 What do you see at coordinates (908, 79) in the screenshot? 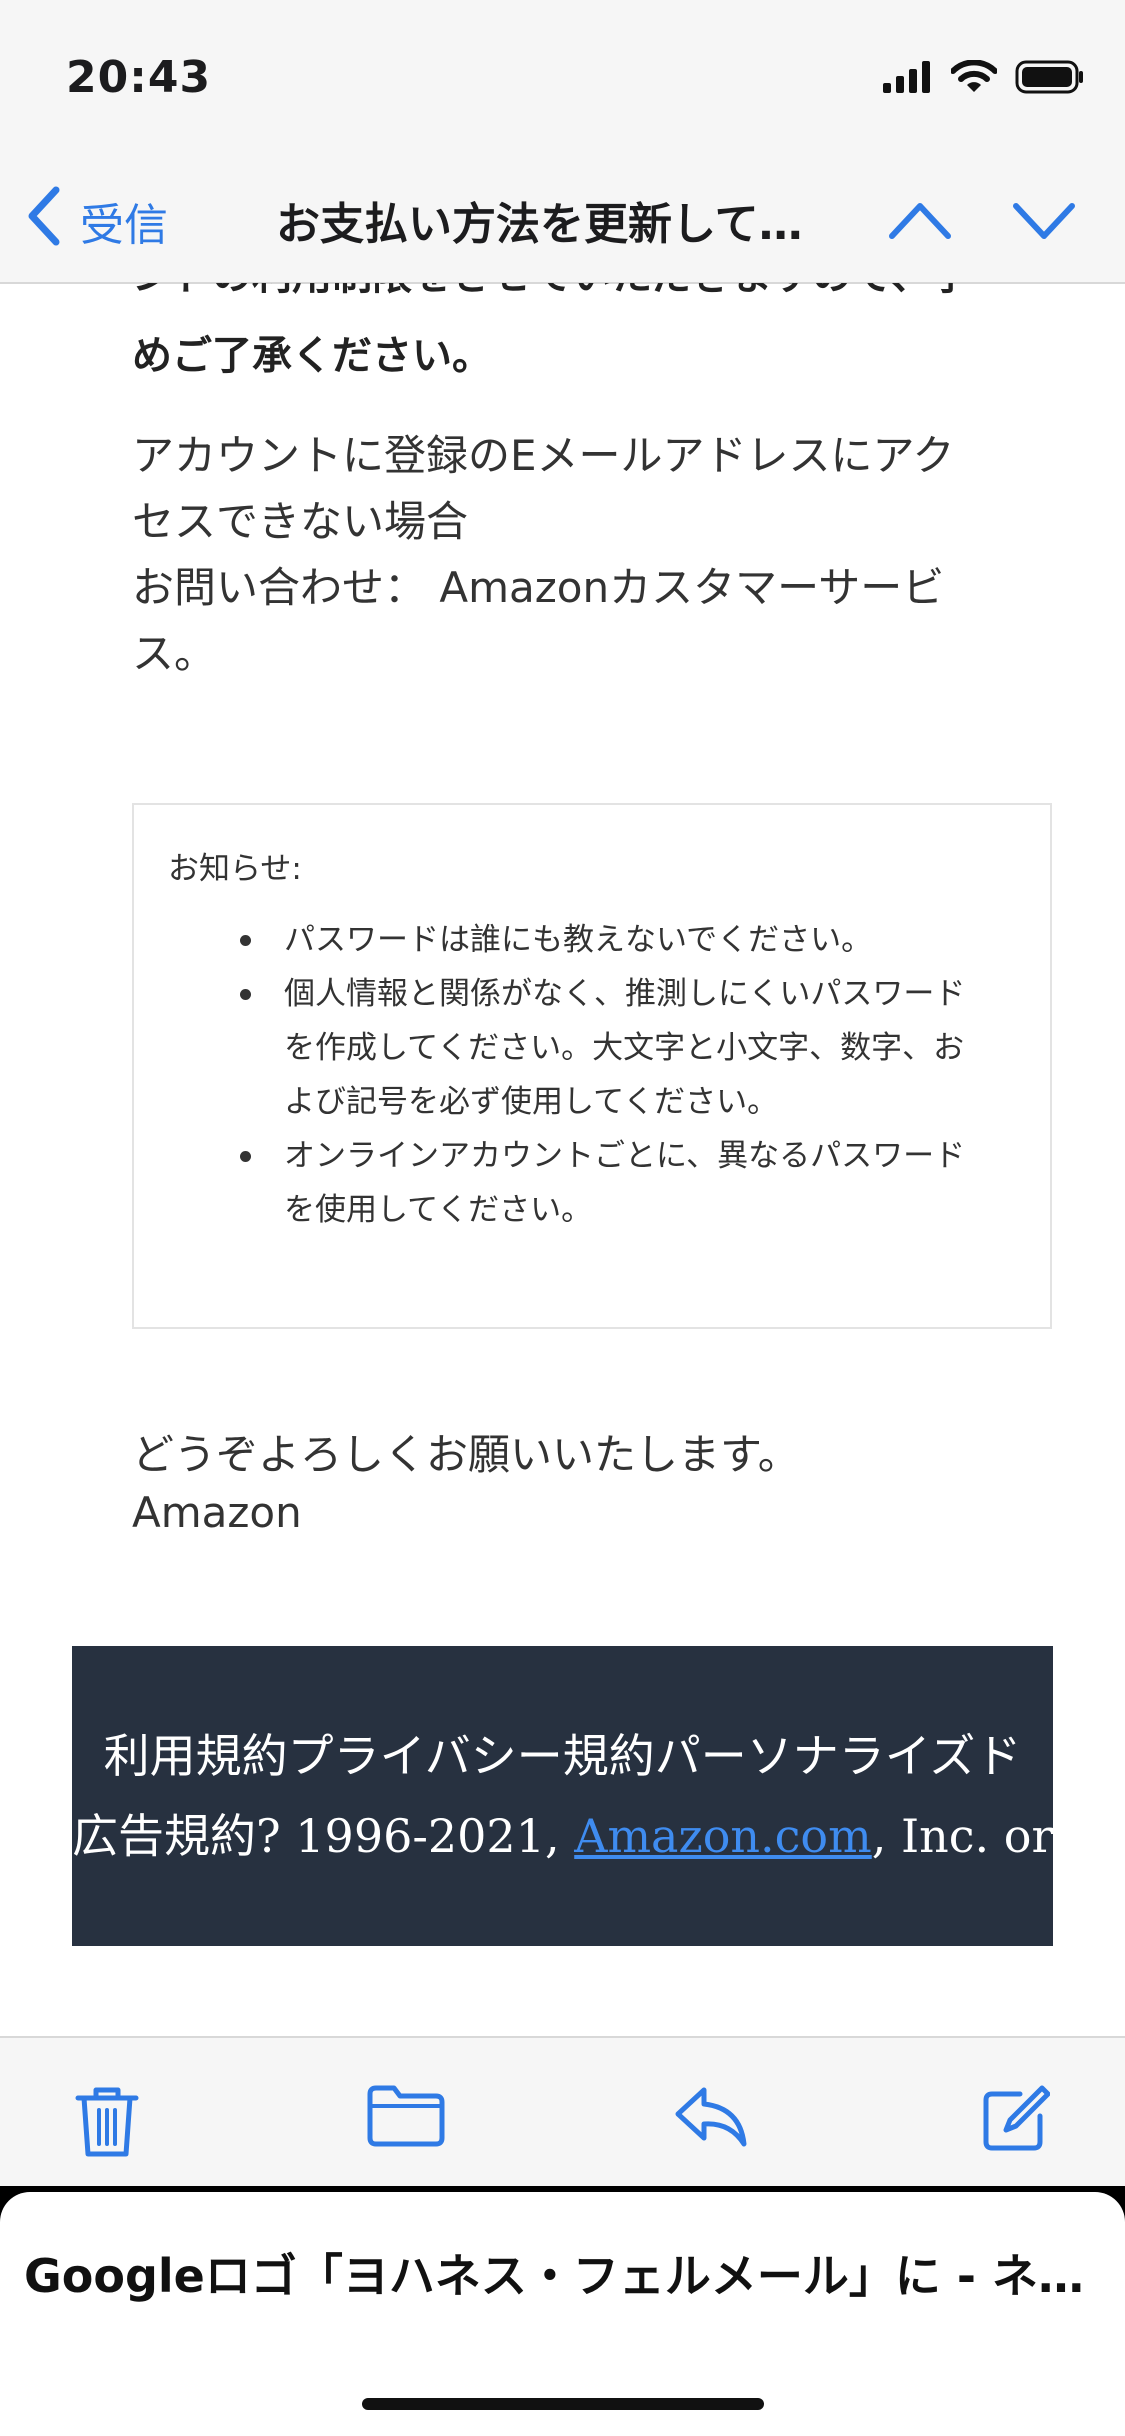
I see `signal-icon` at bounding box center [908, 79].